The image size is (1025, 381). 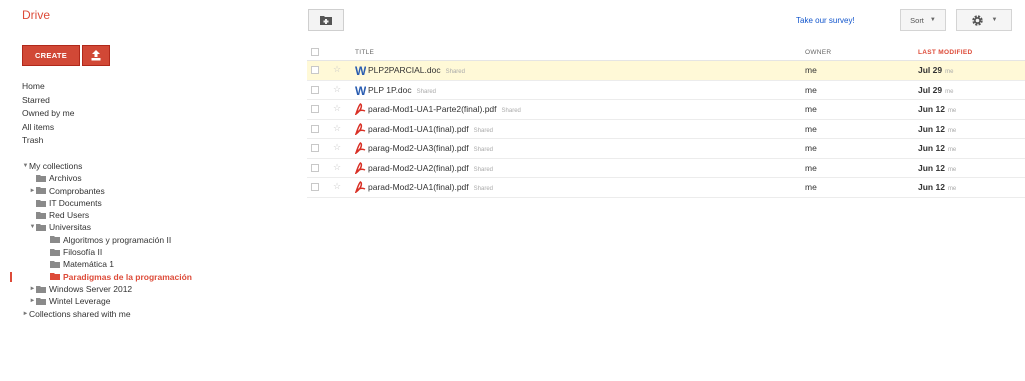 I want to click on shared-collections-node: ► Collections shared with me, so click(x=150, y=314).